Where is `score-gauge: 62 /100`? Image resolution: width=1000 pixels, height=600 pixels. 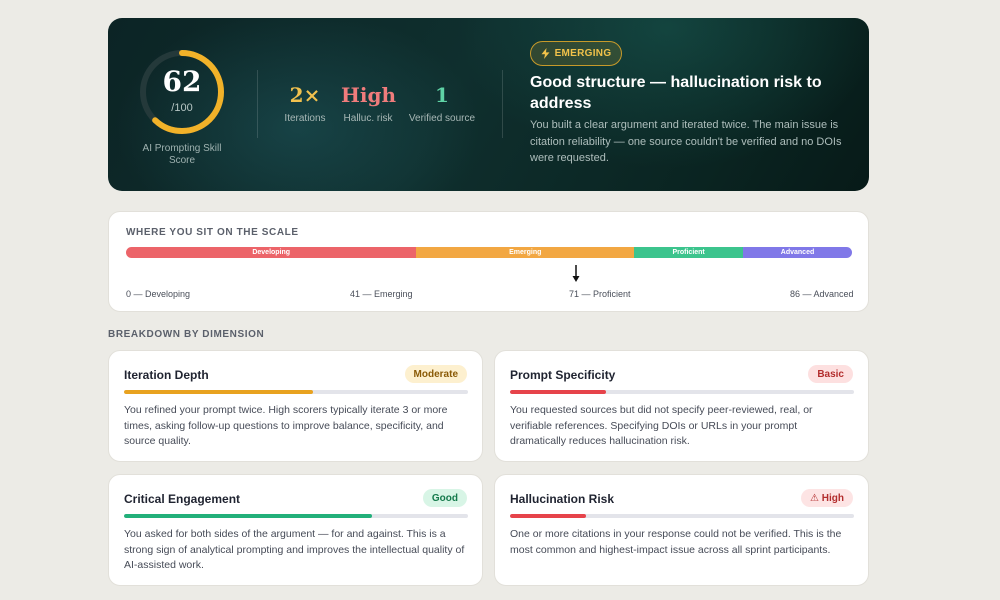 score-gauge: 62 /100 is located at coordinates (182, 92).